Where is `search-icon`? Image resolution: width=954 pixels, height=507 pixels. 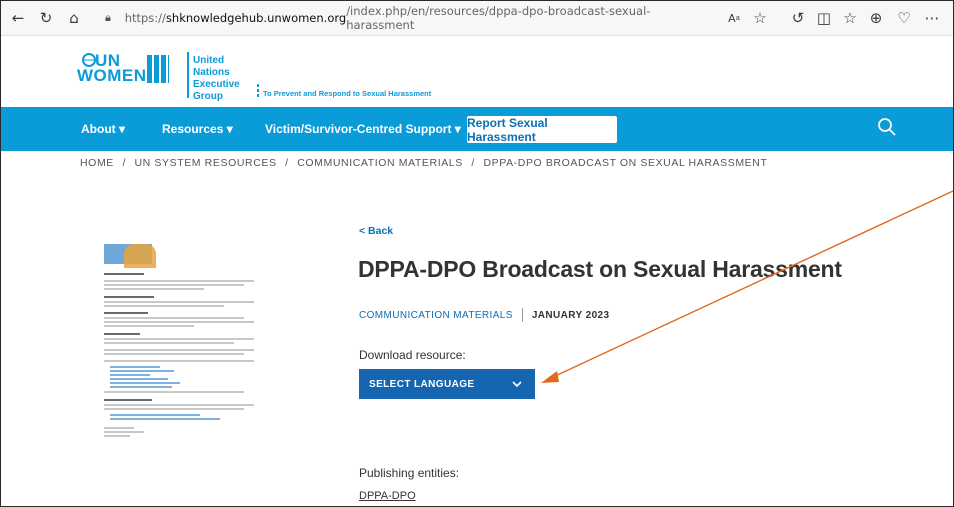 search-icon is located at coordinates (887, 127).